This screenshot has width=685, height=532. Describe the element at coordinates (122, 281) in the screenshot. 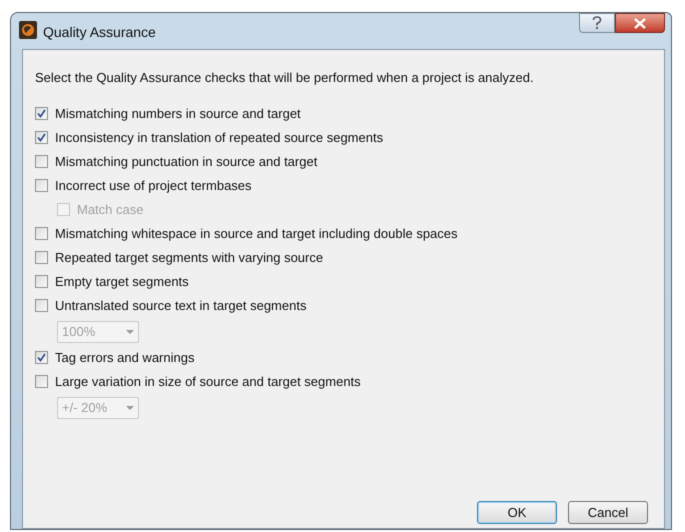

I see `checkbox-label: Empty target segments` at that location.